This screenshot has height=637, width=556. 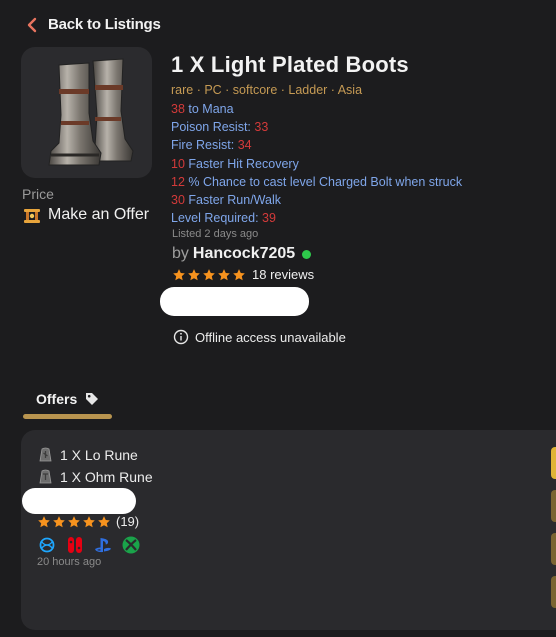 I want to click on back-to-listings-link: Back to Listings, so click(x=93, y=24).